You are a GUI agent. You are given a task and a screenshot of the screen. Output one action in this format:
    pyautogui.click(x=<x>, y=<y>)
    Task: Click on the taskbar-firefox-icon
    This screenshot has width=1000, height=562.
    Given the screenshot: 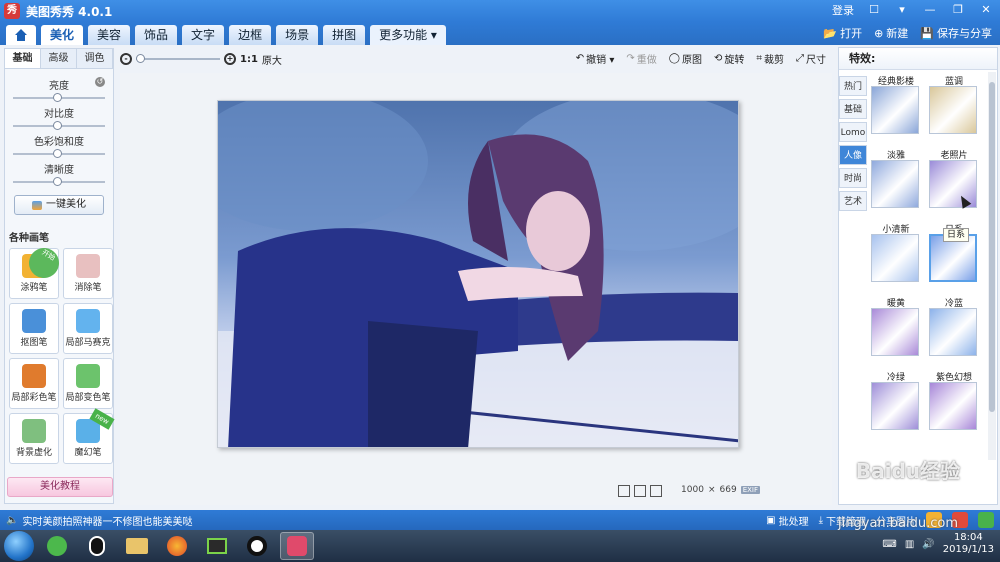 What is the action you would take?
    pyautogui.click(x=177, y=546)
    